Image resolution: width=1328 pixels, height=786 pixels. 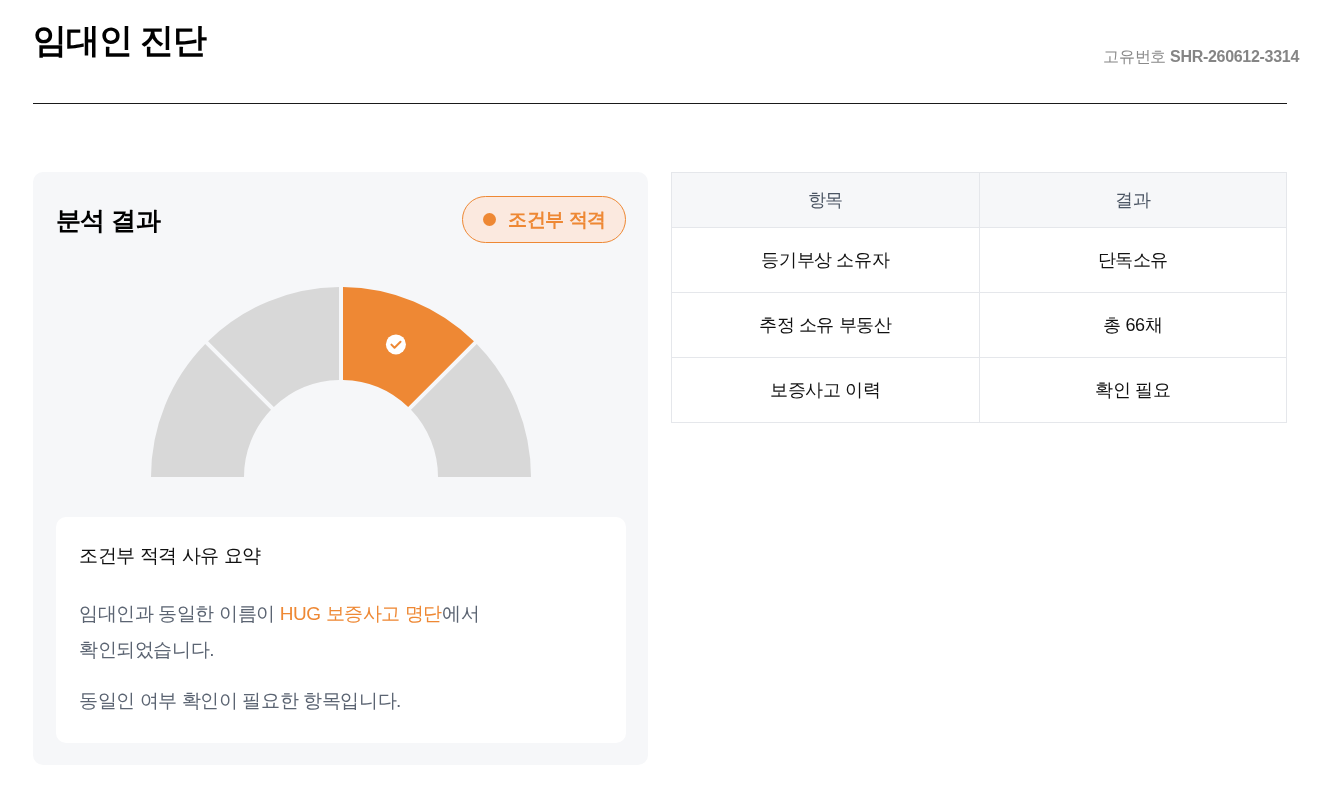 What do you see at coordinates (490, 219) in the screenshot?
I see `status-dot-icon` at bounding box center [490, 219].